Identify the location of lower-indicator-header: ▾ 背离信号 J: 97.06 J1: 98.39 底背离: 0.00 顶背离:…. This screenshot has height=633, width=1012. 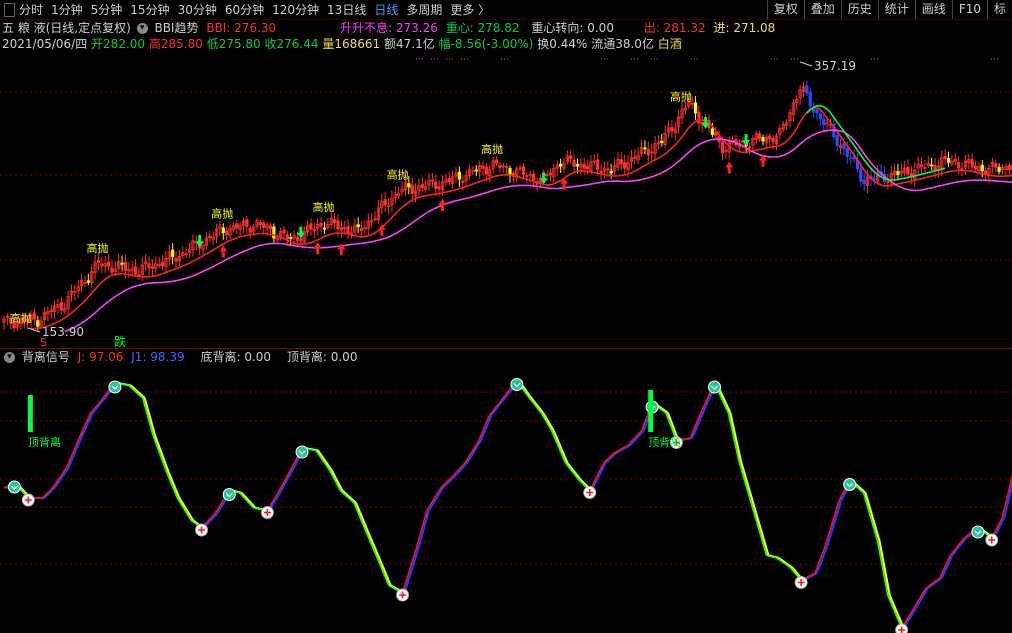
(179, 357).